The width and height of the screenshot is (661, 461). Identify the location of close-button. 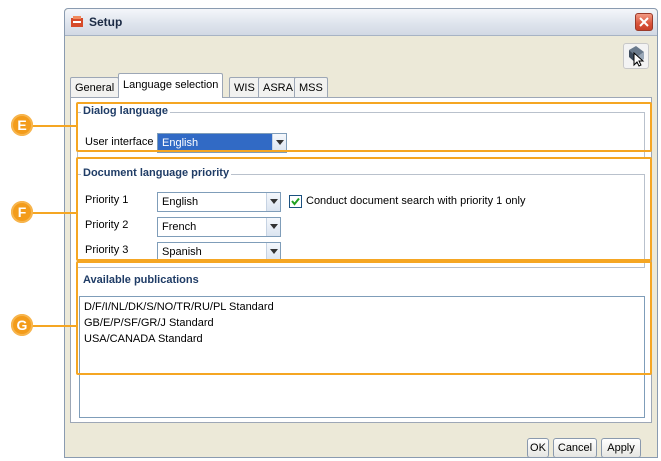
(644, 22).